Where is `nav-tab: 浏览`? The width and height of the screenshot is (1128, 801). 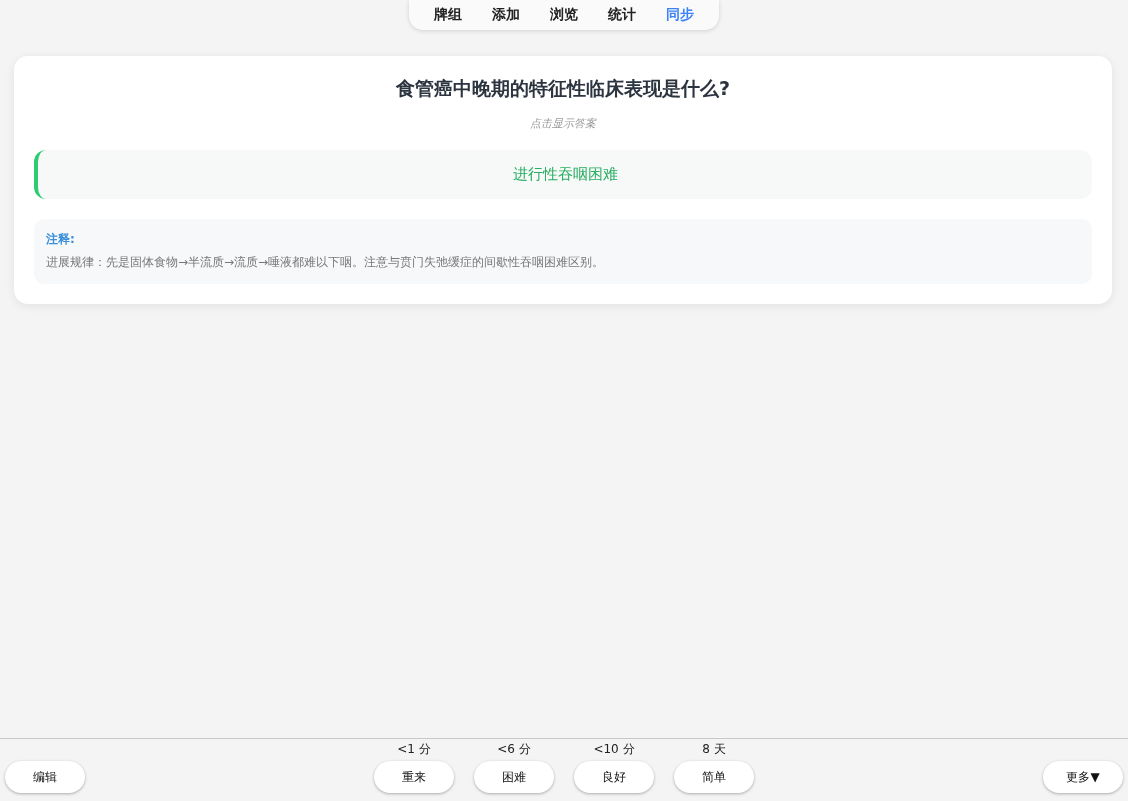 nav-tab: 浏览 is located at coordinates (564, 15).